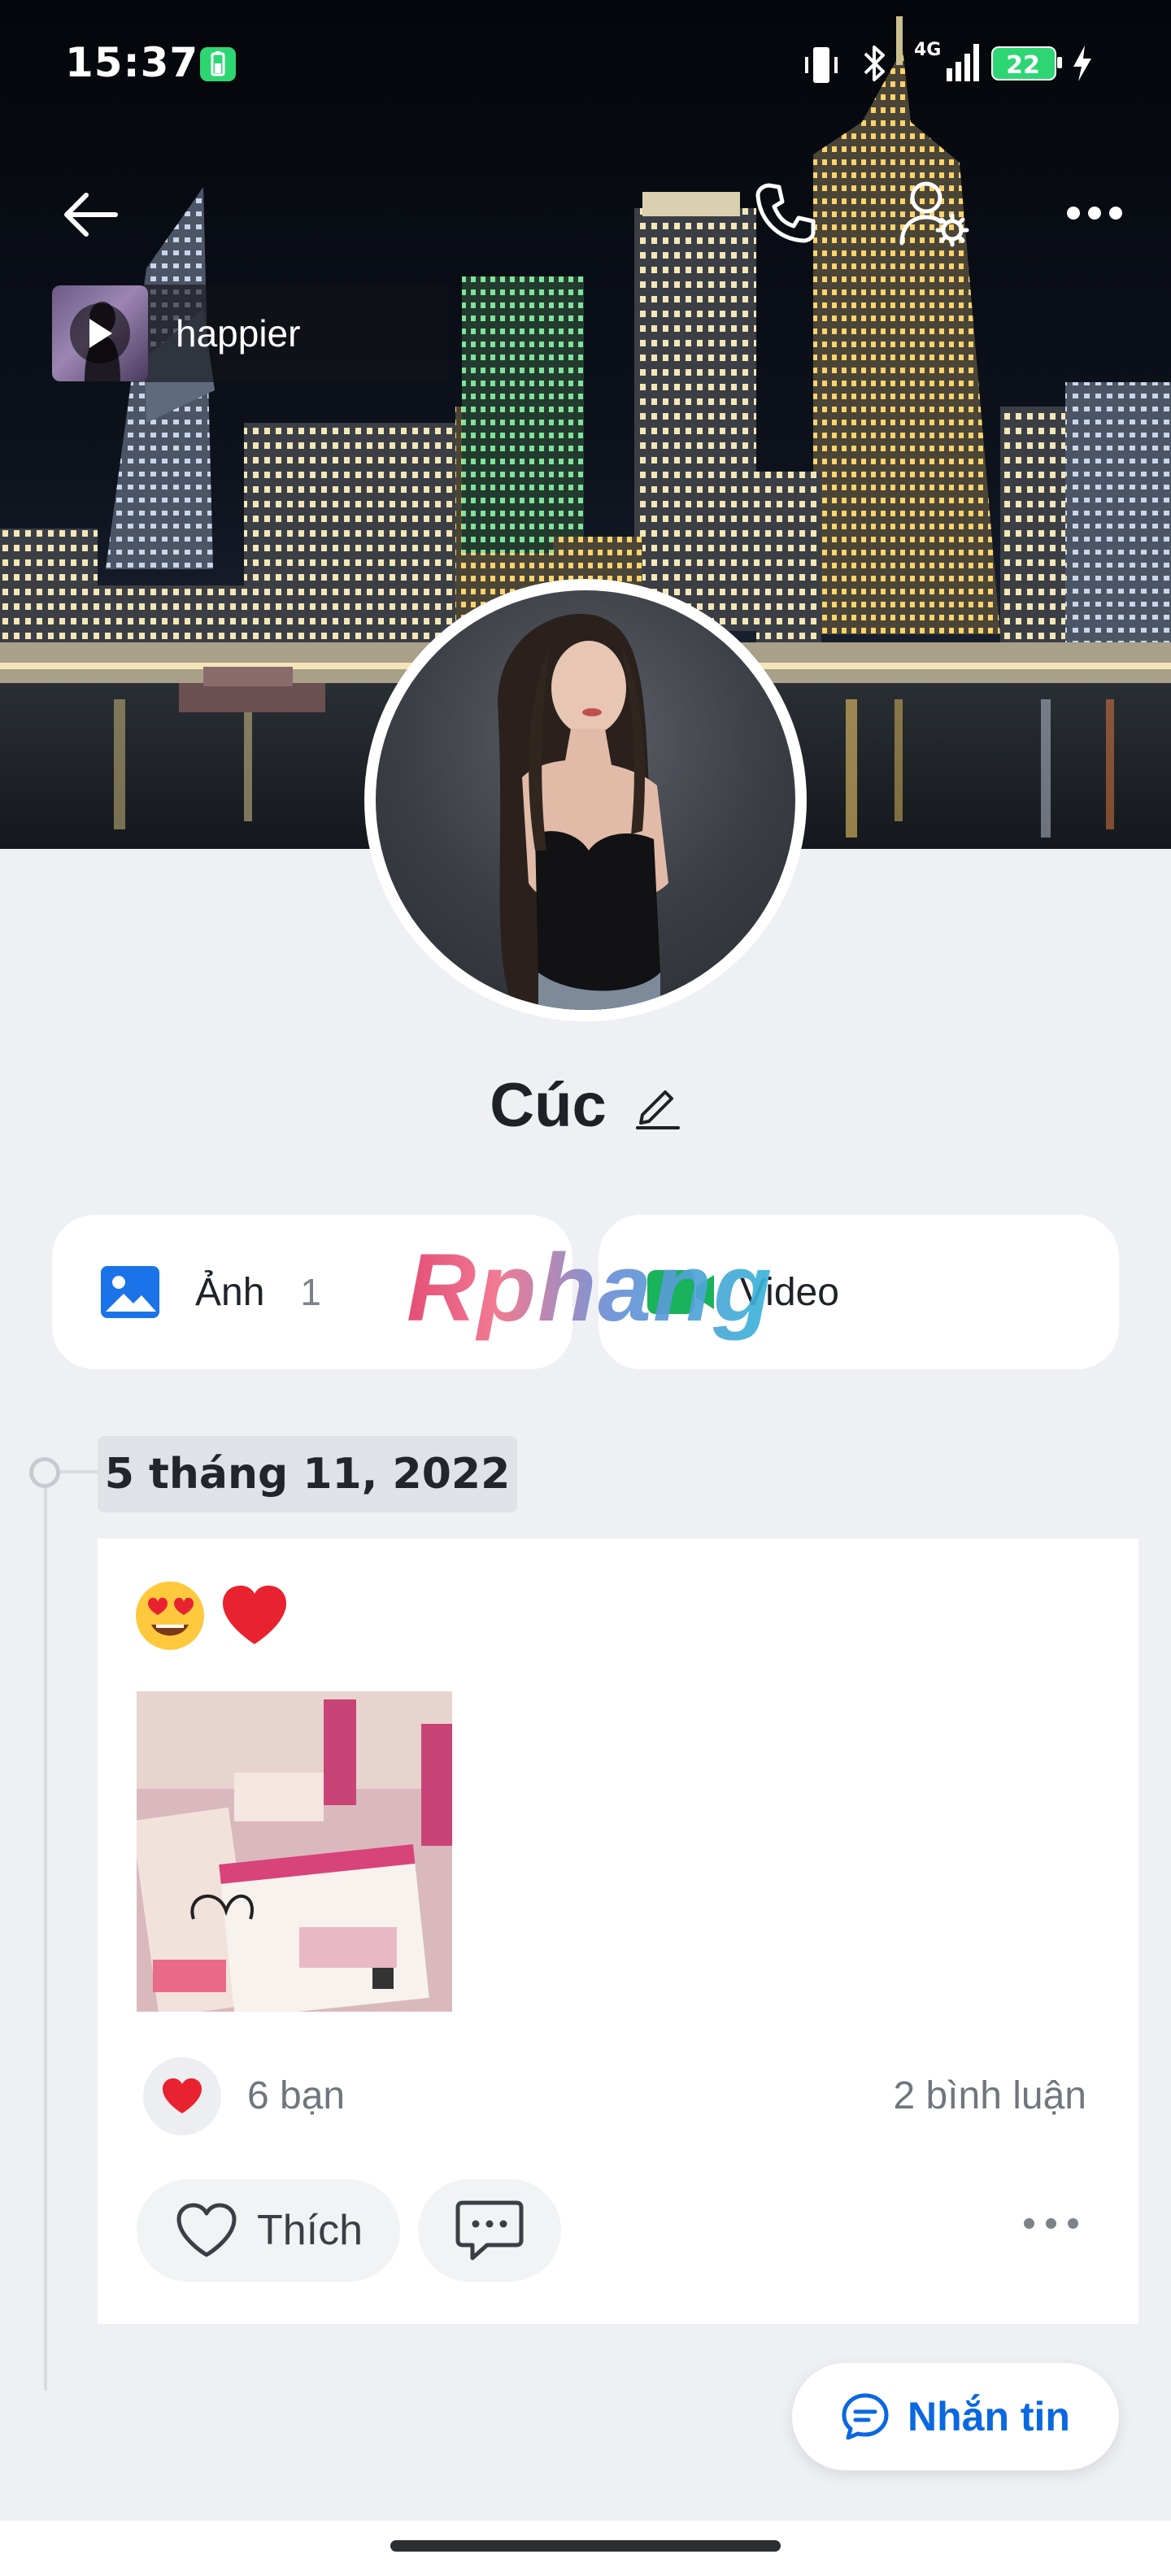 The height and width of the screenshot is (2576, 1171). I want to click on pencil-icon, so click(657, 1106).